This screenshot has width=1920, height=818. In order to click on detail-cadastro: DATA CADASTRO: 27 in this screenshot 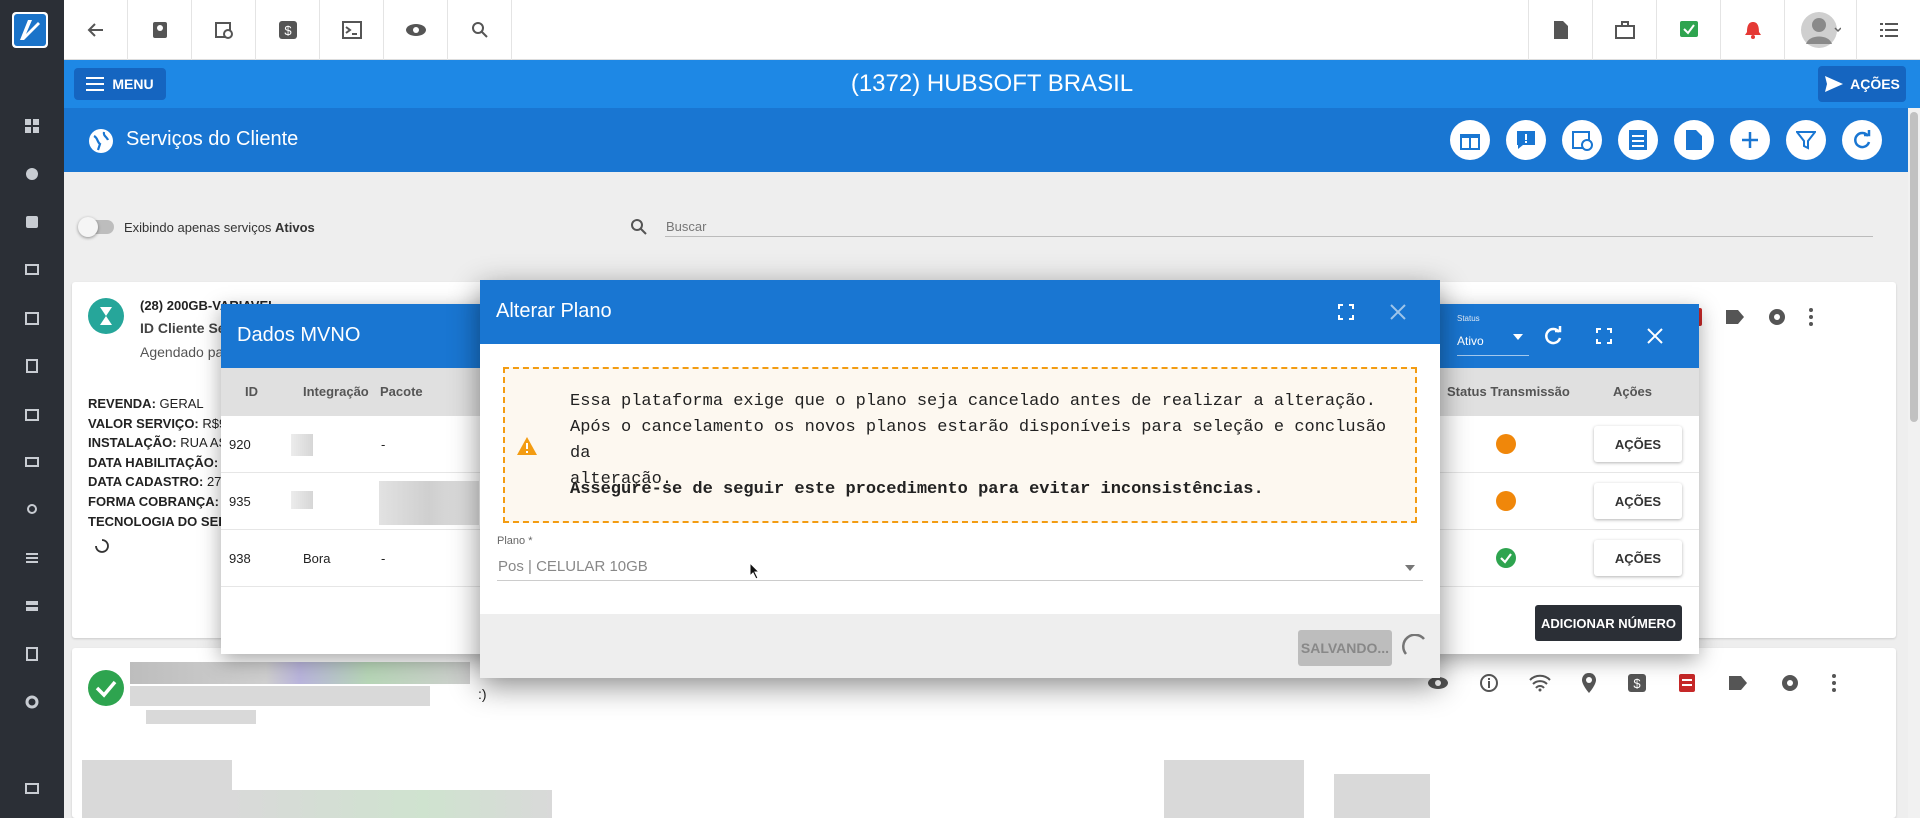, I will do `click(155, 482)`.